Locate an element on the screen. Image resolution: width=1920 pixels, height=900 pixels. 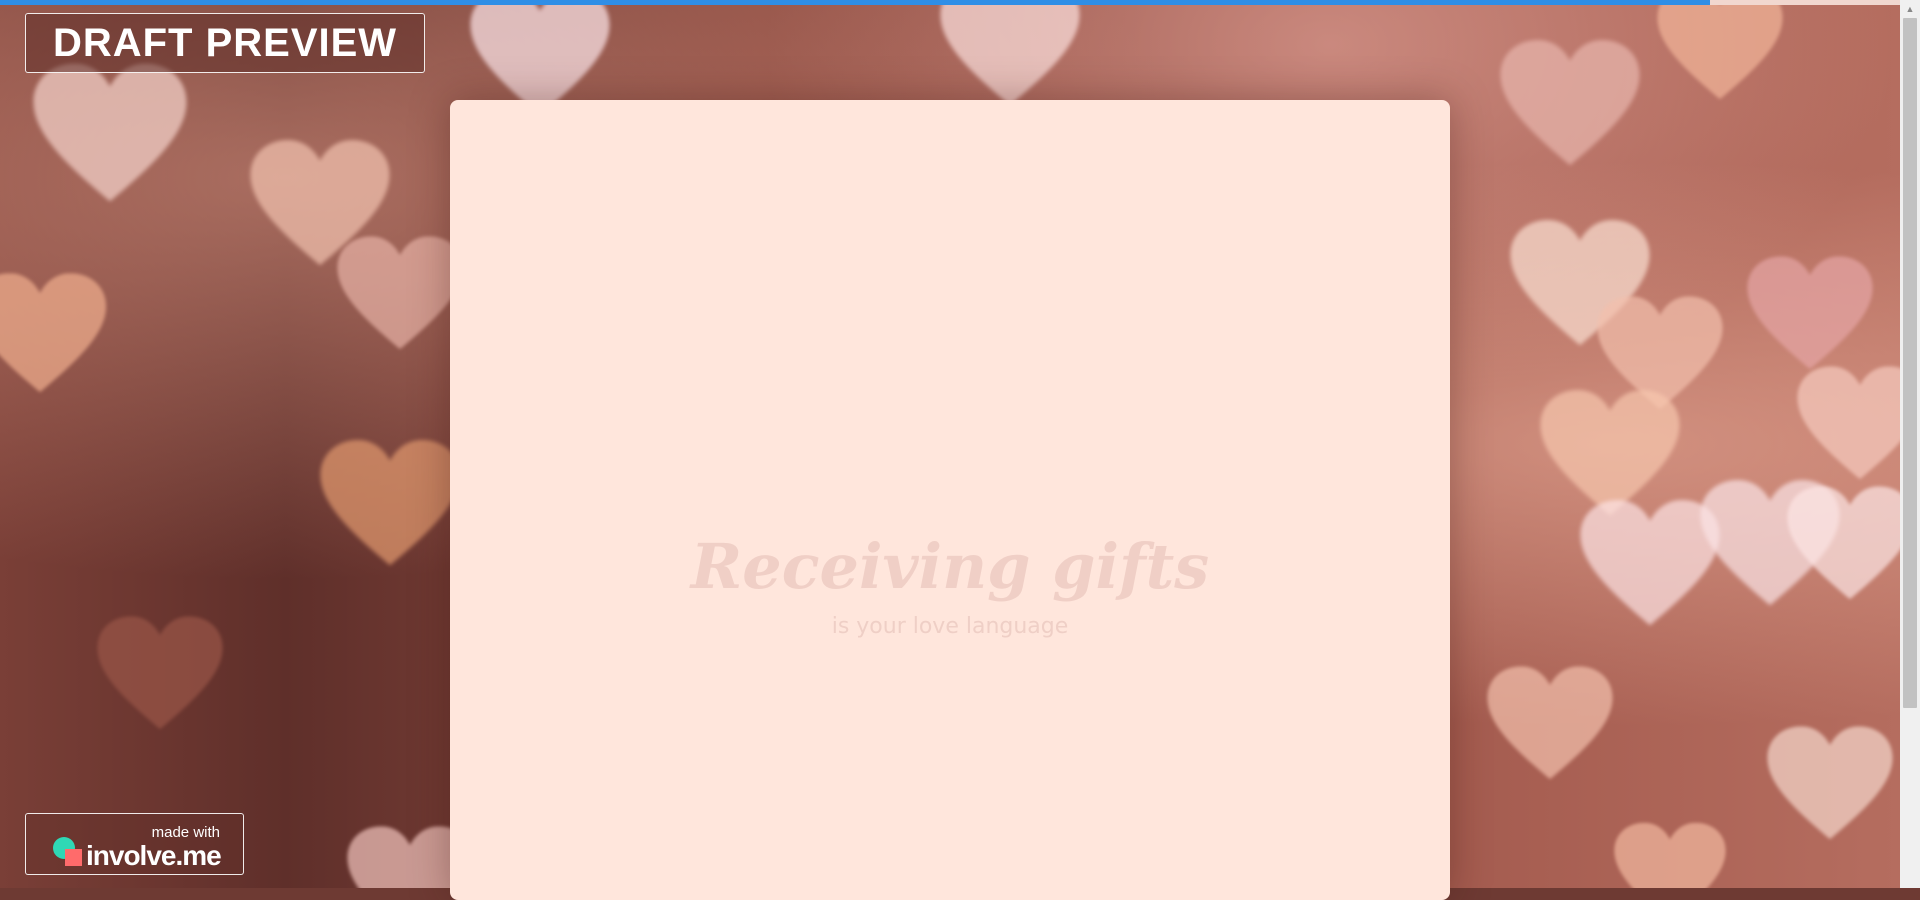
scroll-up-icon: ▲ is located at coordinates (1910, 9).